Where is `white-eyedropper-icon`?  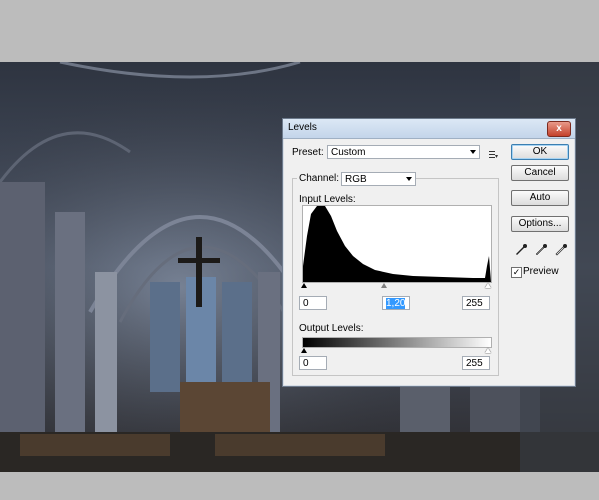 white-eyedropper-icon is located at coordinates (561, 249).